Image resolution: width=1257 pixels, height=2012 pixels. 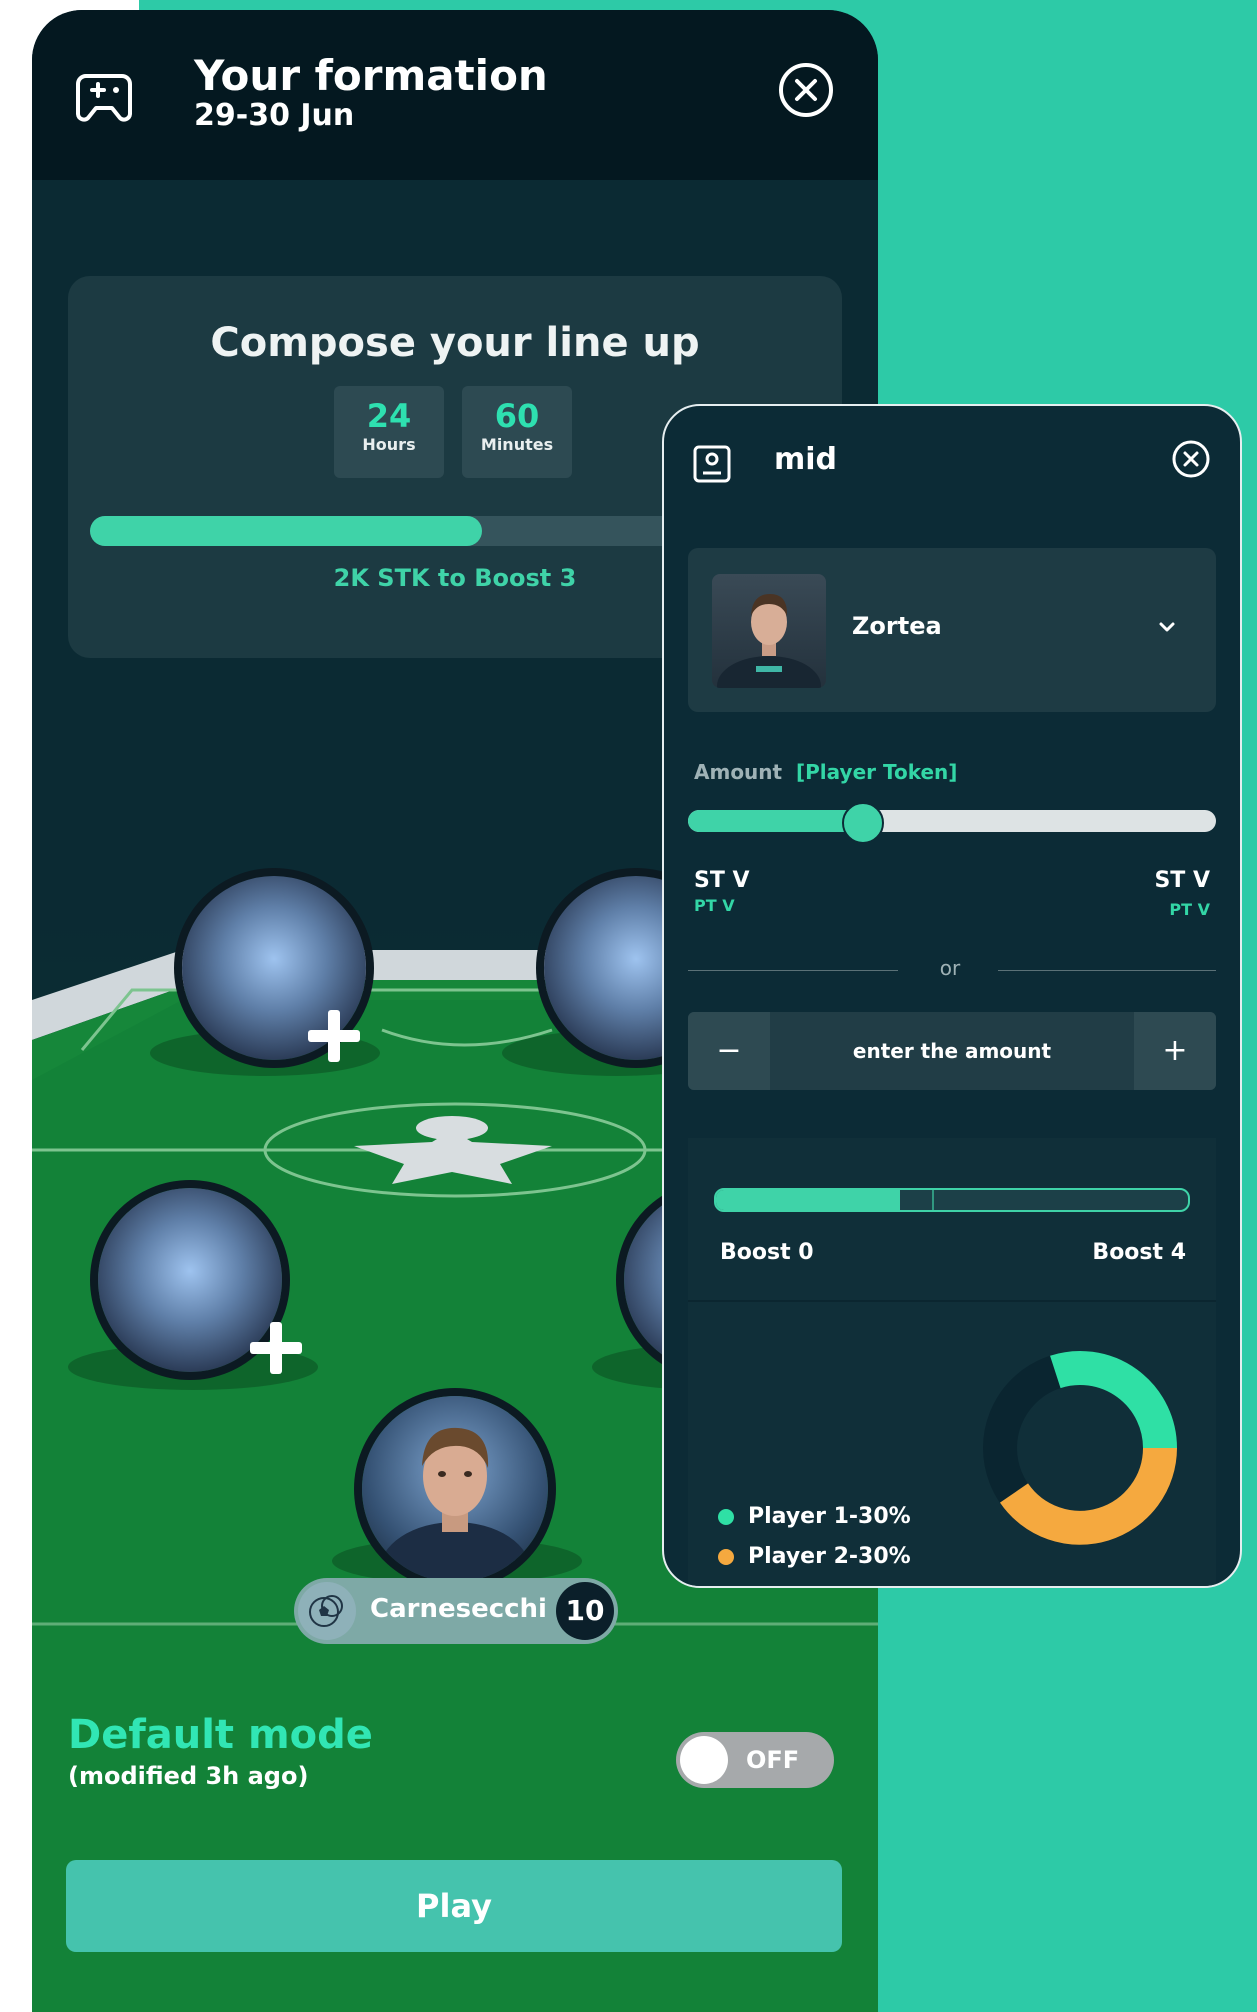 I want to click on mode-modified-time: (modified 3h ago), so click(x=188, y=1776).